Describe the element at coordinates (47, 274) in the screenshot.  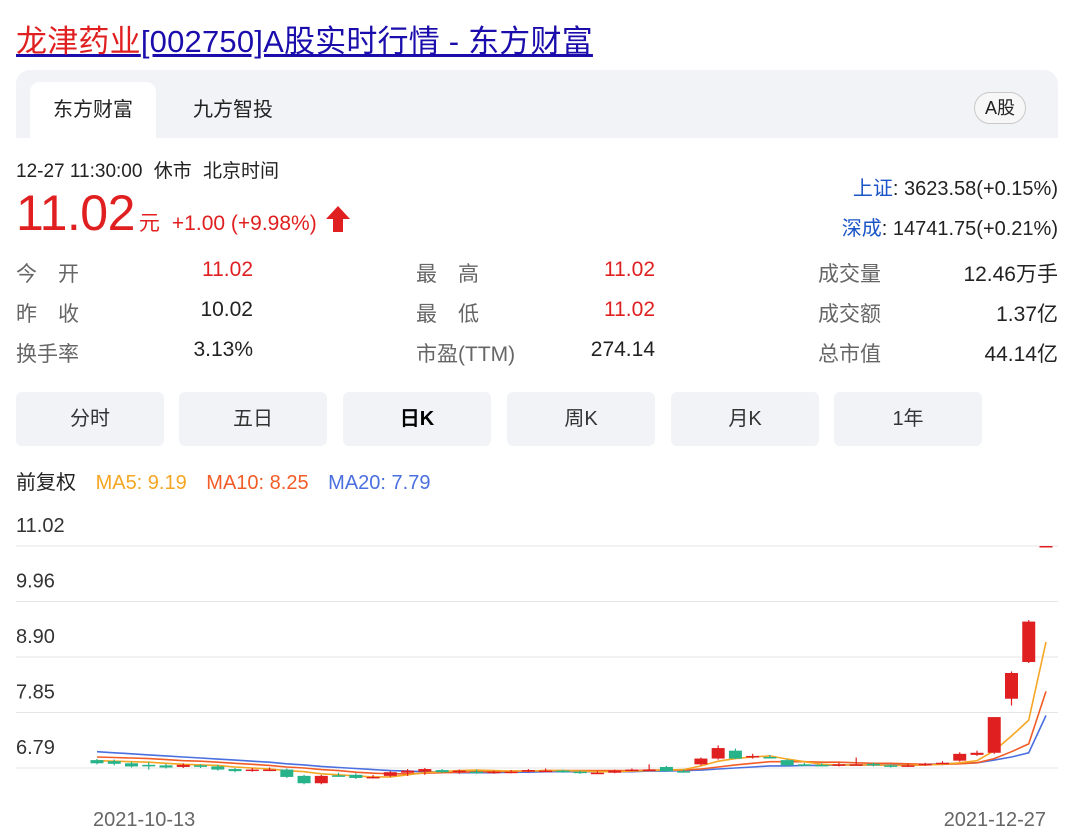
I see `stat-label-open: 今 开` at that location.